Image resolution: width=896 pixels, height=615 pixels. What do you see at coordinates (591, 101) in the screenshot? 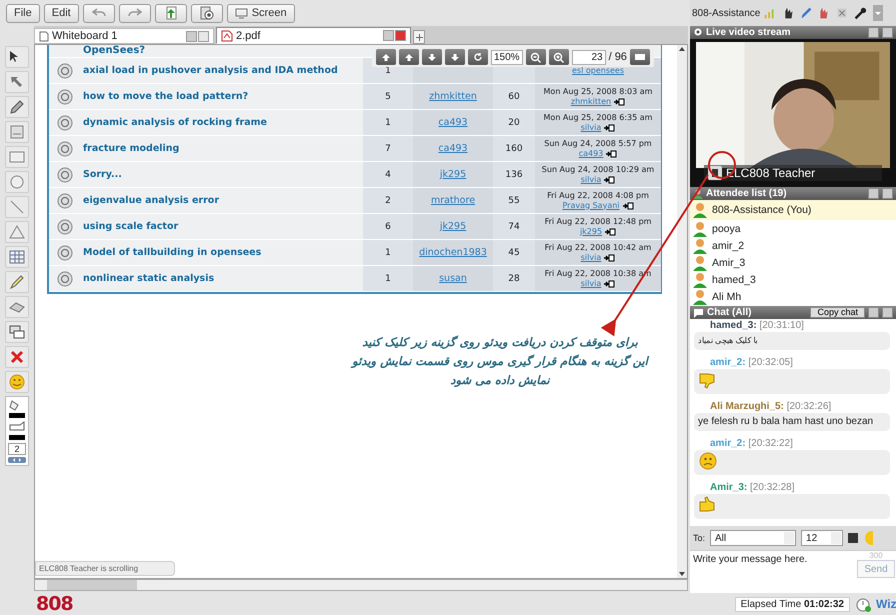
I see `last-poster-link: zhmkitten` at bounding box center [591, 101].